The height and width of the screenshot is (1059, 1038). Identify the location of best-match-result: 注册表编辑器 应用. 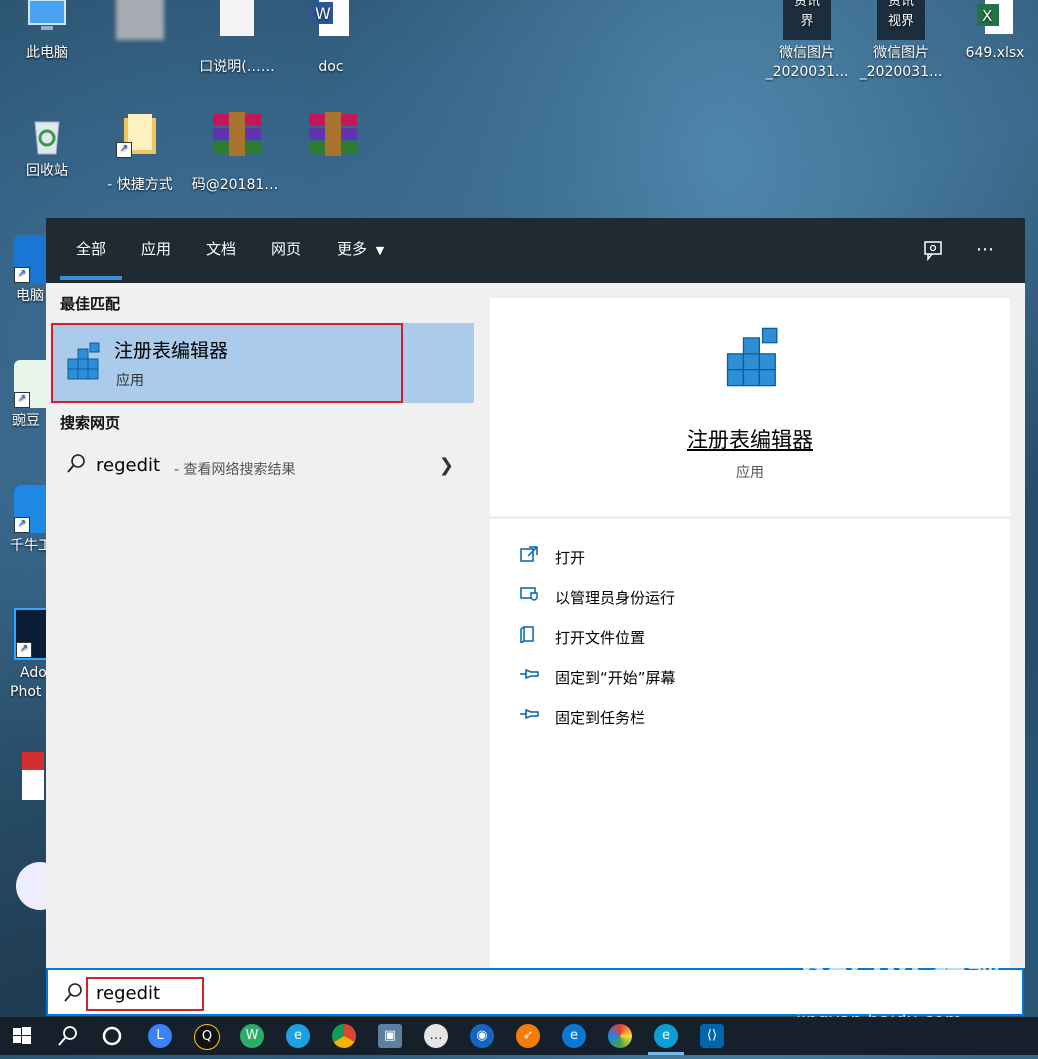
(263, 363).